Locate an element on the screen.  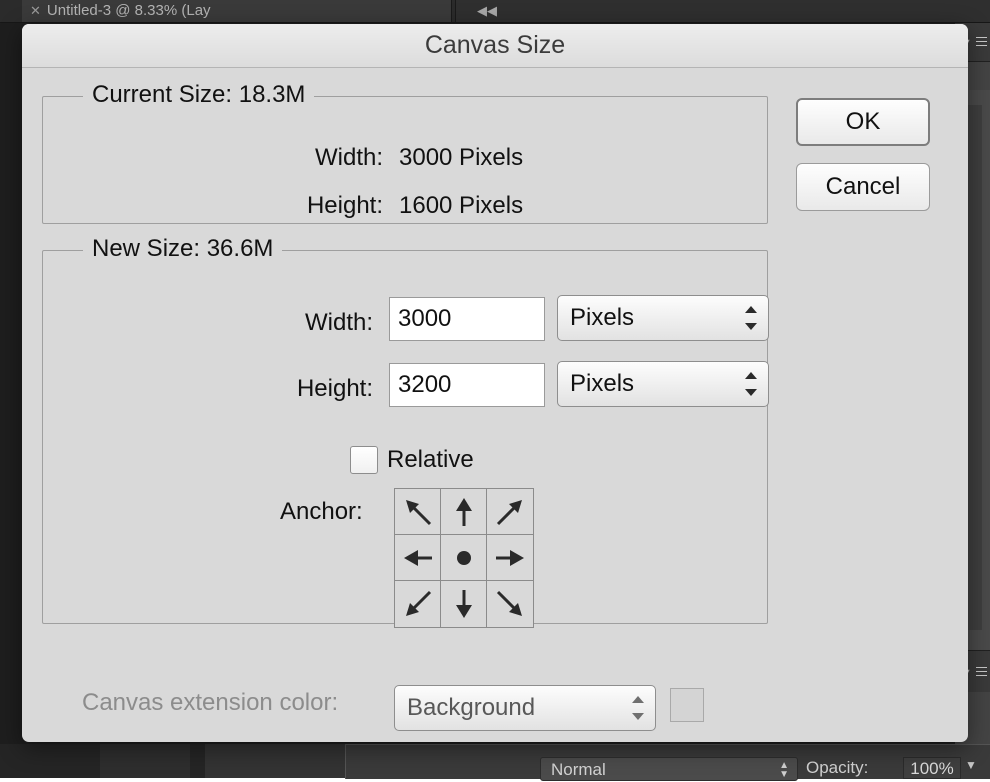
relative-checkbox is located at coordinates (364, 460).